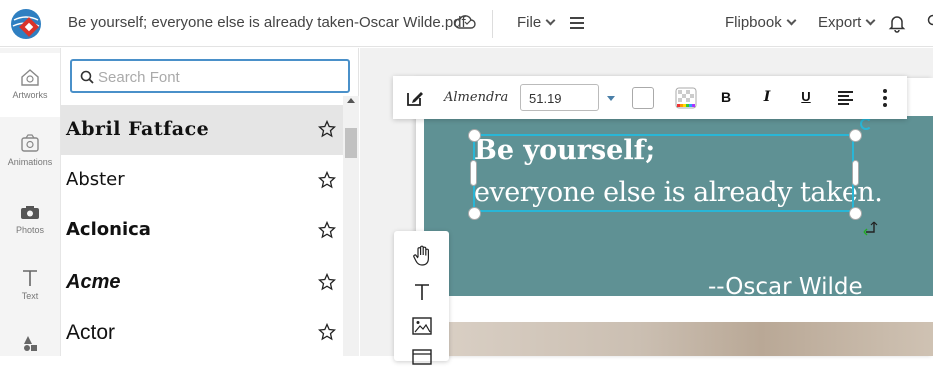 This screenshot has height=369, width=933. I want to click on sidebar-item-shapes, so click(30, 343).